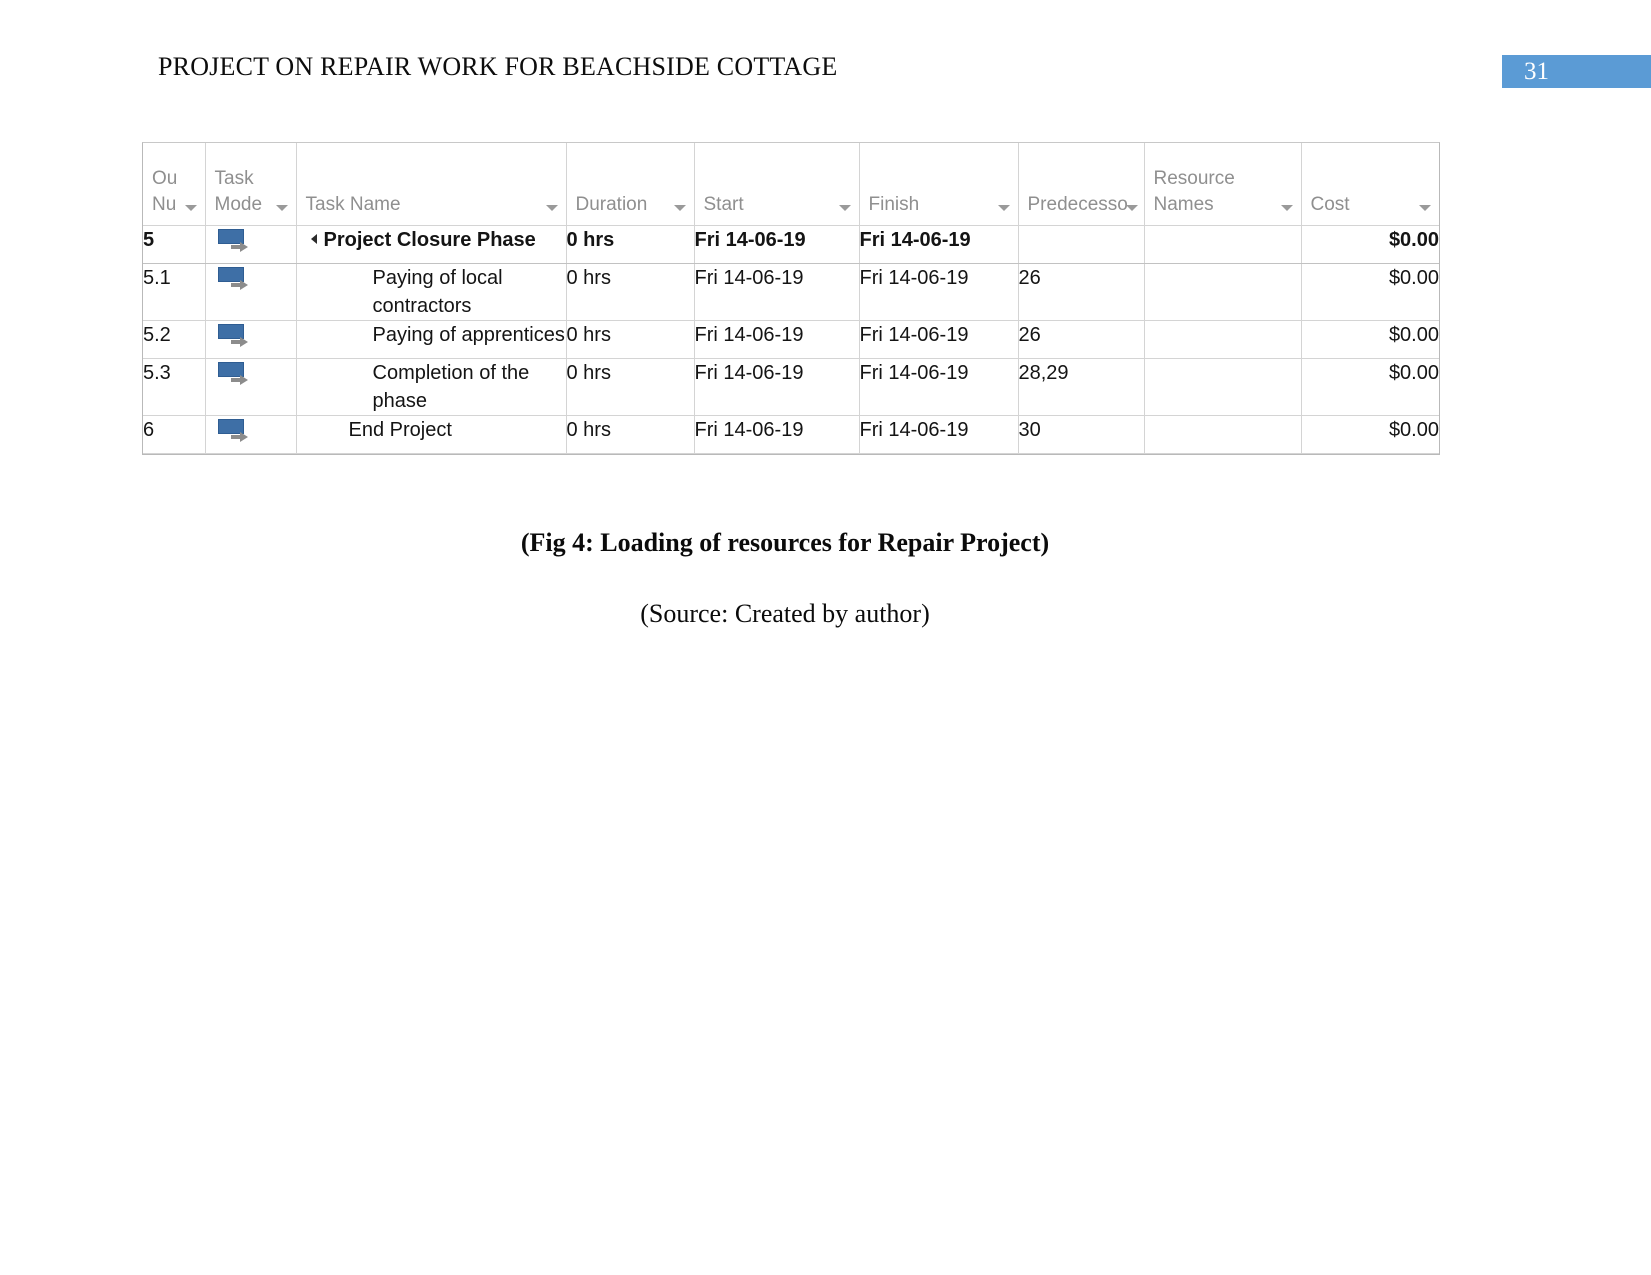  Describe the element at coordinates (894, 204) in the screenshot. I see `column-header-label: Finish` at that location.